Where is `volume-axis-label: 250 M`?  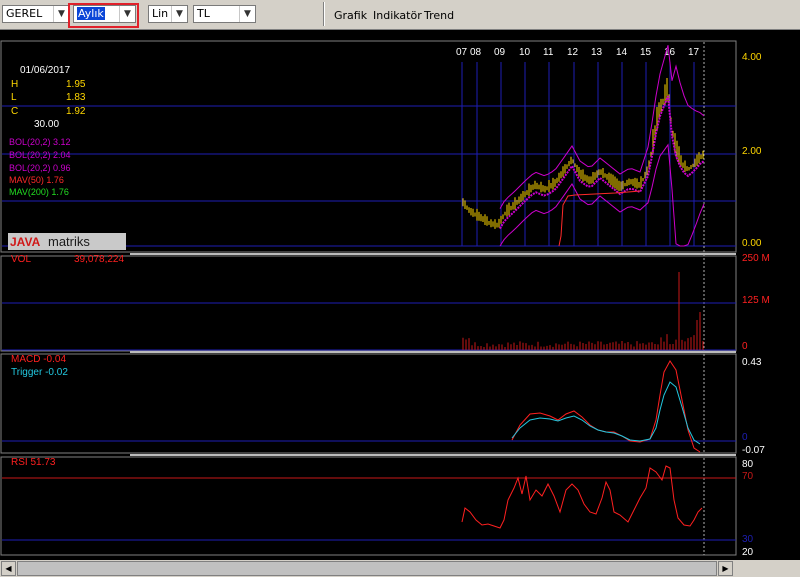
volume-axis-label: 250 M is located at coordinates (756, 258).